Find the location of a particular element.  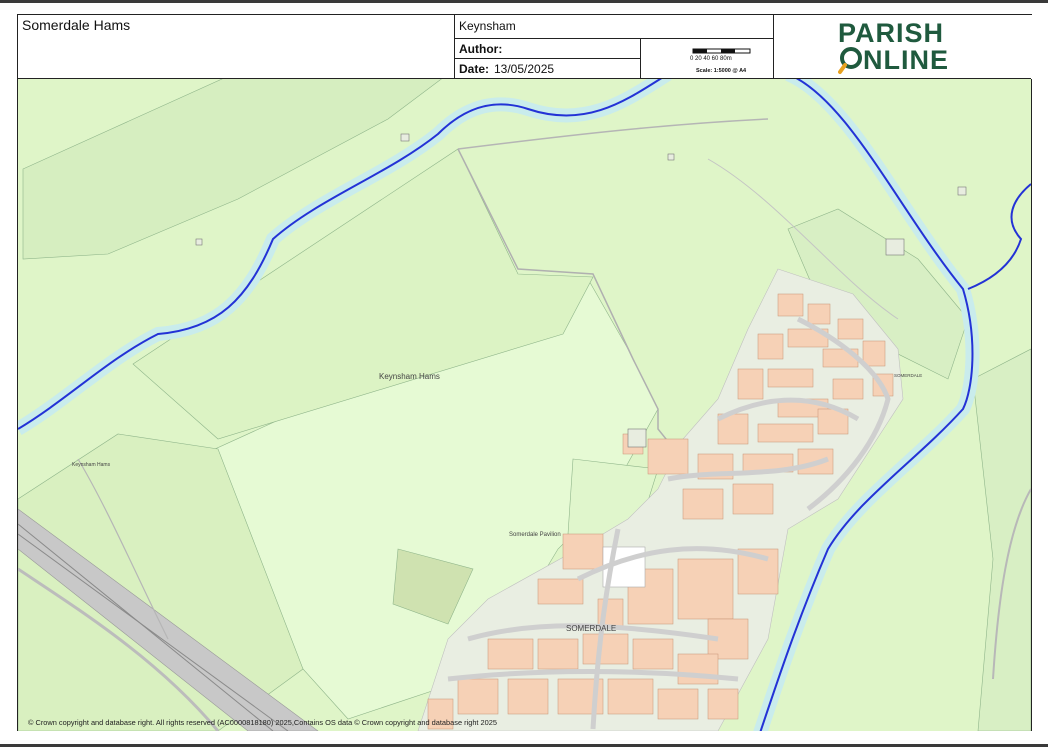

top-border is located at coordinates (524, 1).